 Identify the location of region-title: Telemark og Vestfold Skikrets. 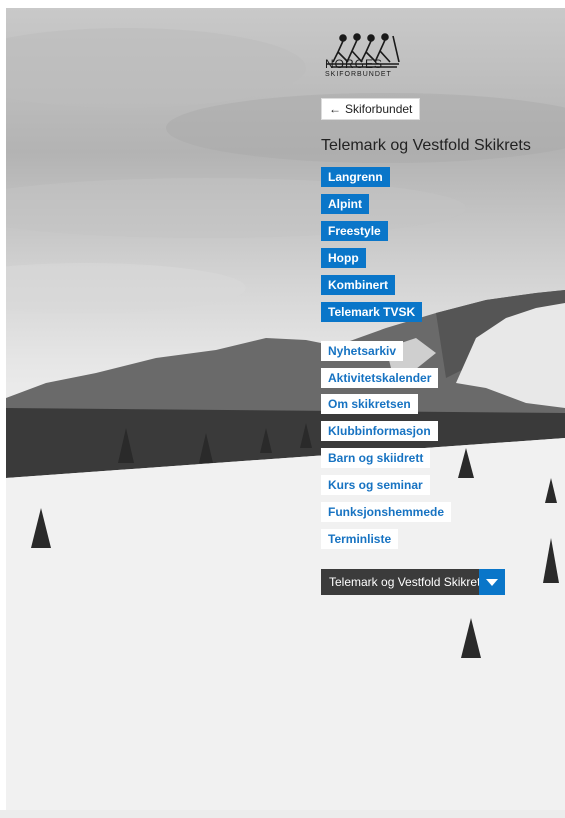
(426, 145).